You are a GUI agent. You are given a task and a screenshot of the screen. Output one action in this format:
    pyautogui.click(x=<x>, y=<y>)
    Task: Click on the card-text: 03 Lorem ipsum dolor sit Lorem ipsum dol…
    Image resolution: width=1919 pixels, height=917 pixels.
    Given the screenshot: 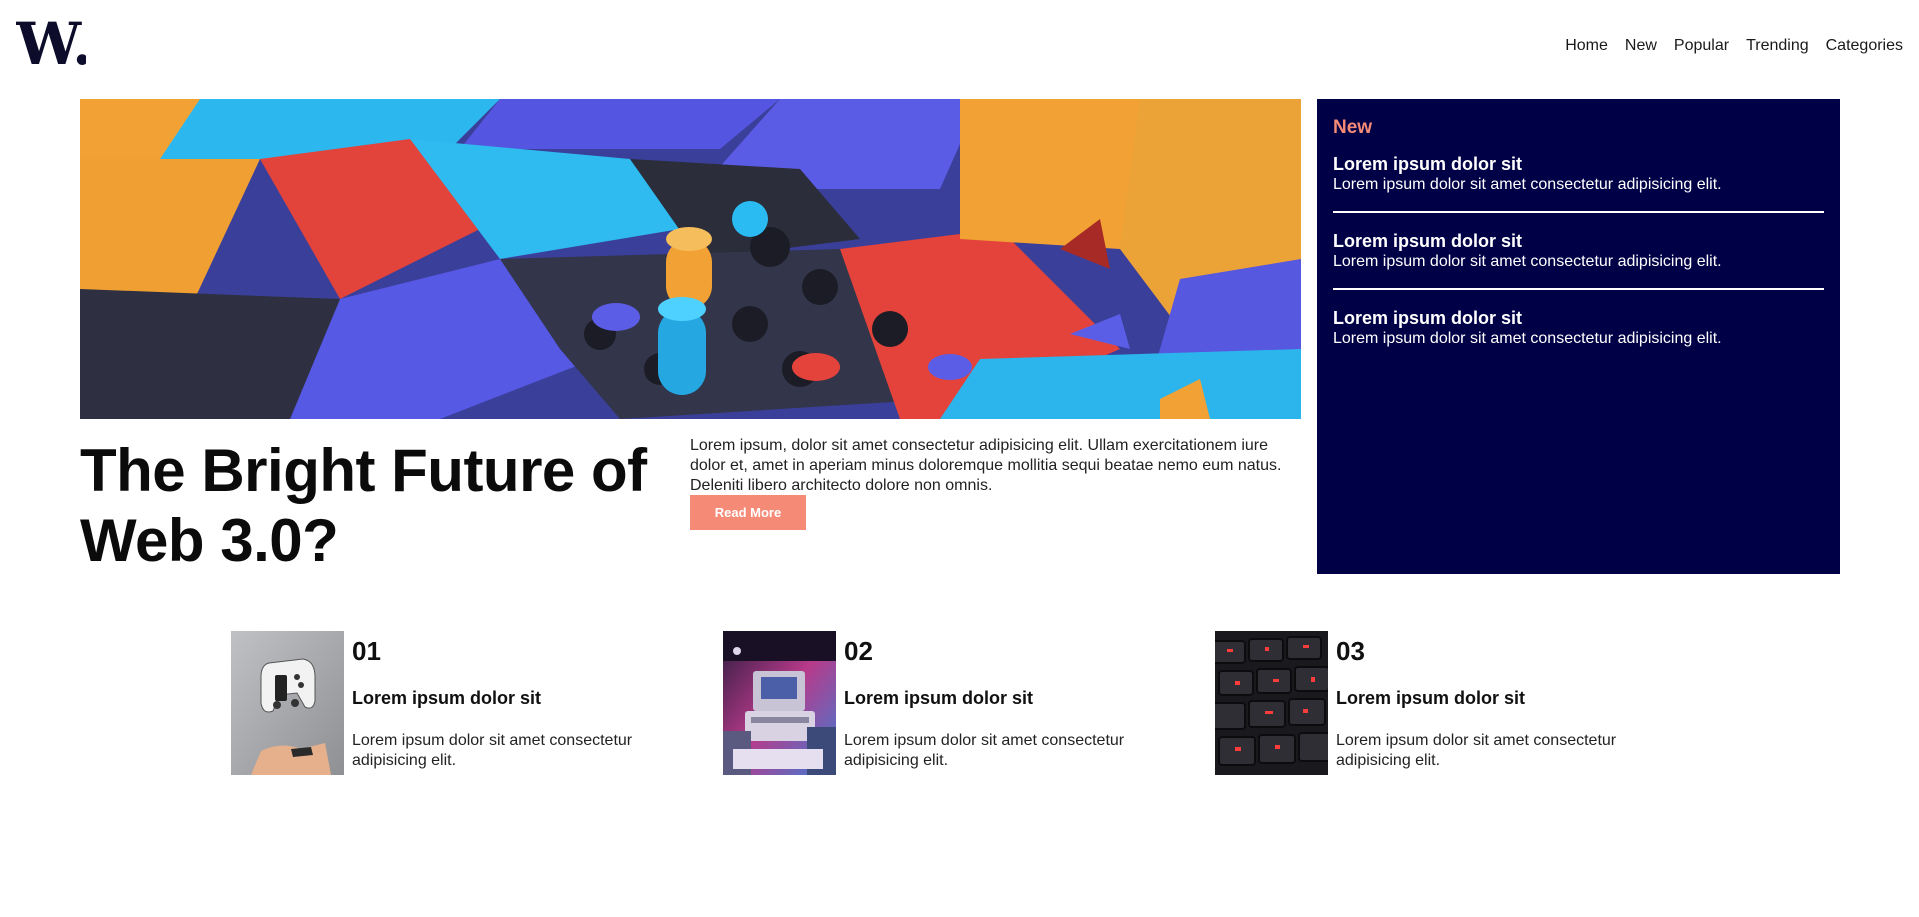 What is the action you would take?
    pyautogui.click(x=1506, y=701)
    